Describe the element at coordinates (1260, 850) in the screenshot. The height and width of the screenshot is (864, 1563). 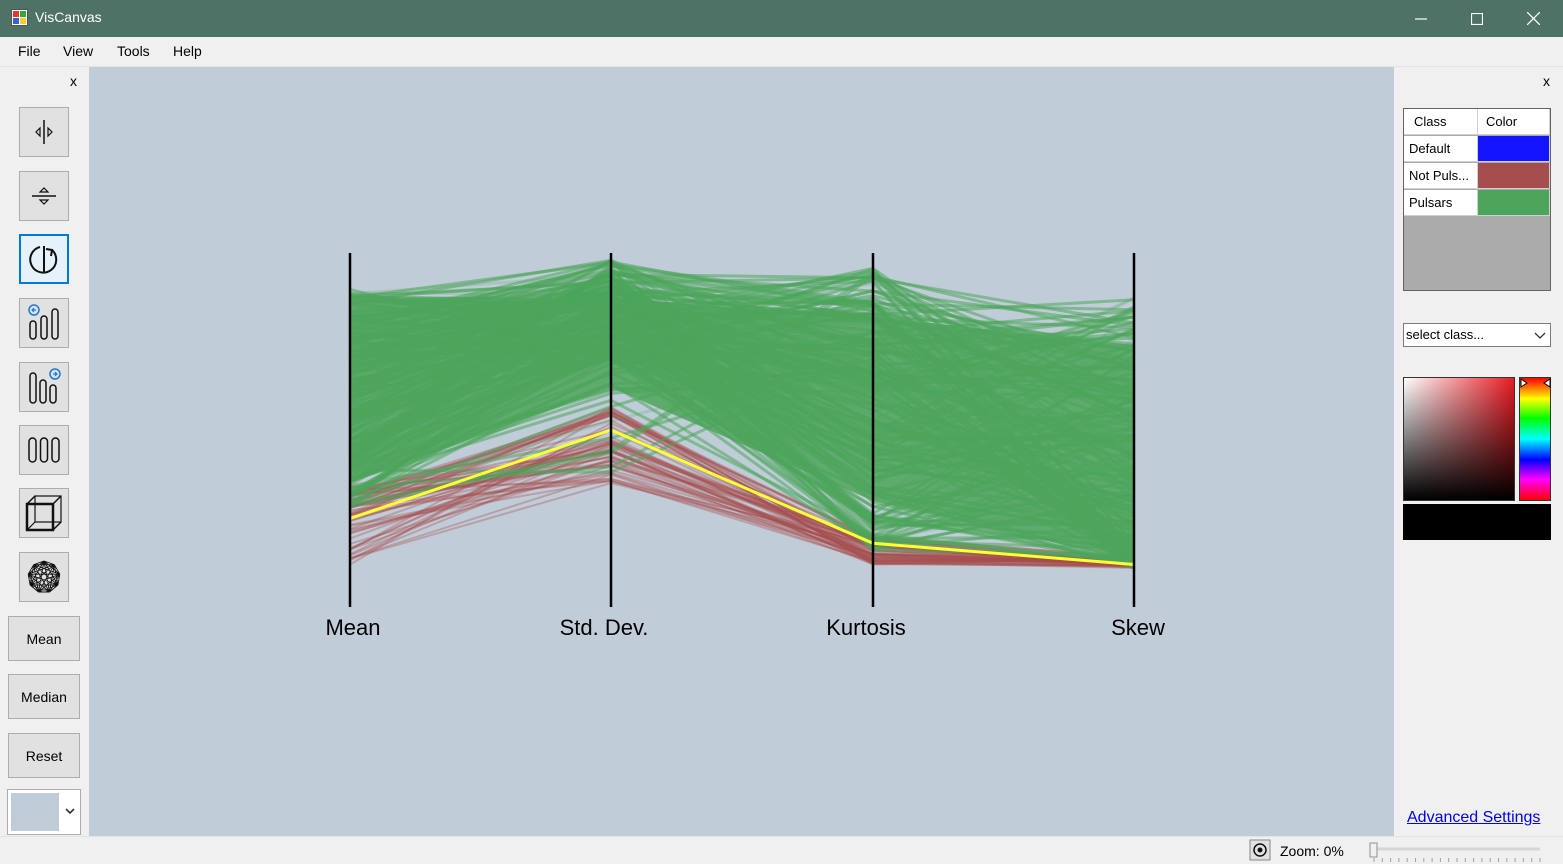
I see `zoom-reset-icon` at that location.